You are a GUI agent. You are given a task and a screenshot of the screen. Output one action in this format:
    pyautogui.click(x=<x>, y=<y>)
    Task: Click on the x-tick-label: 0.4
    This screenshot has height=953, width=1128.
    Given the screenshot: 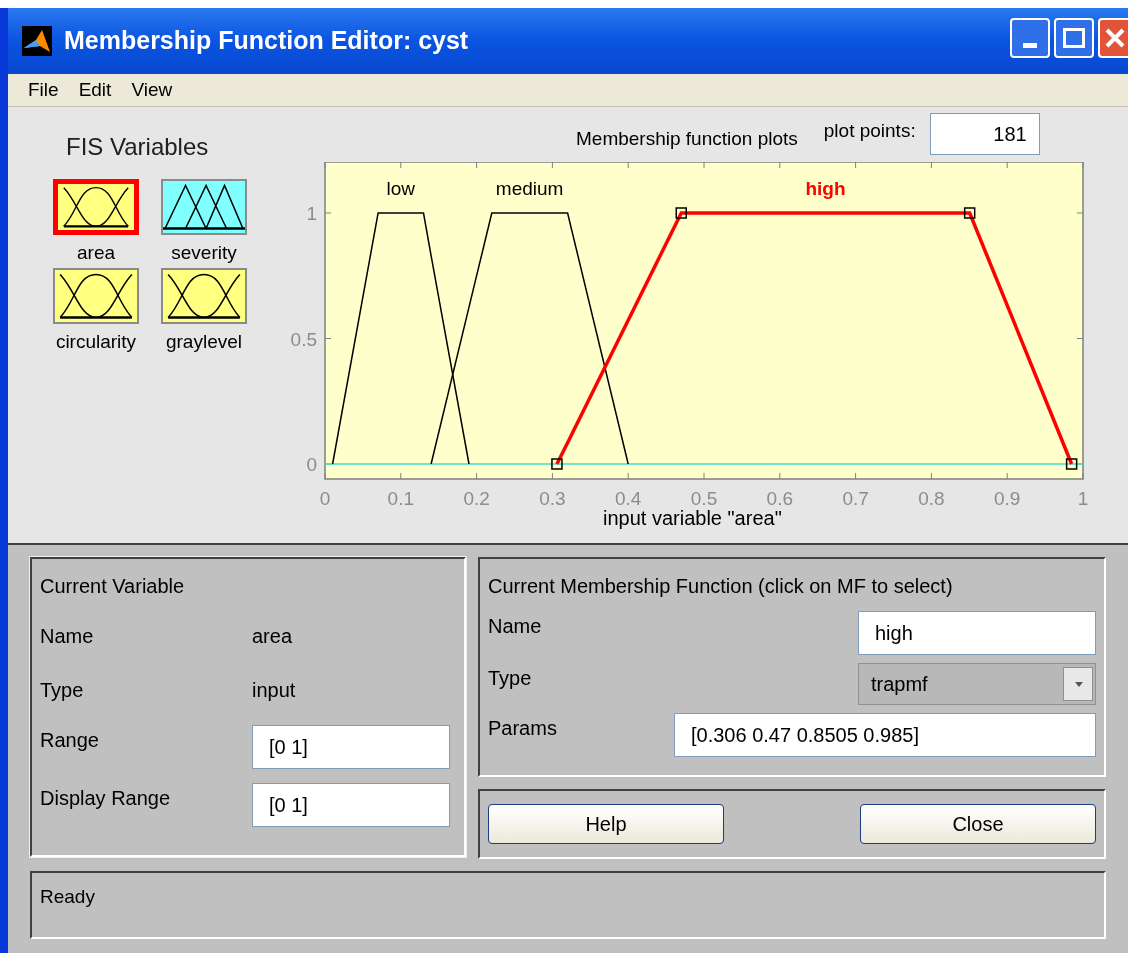 What is the action you would take?
    pyautogui.click(x=628, y=497)
    